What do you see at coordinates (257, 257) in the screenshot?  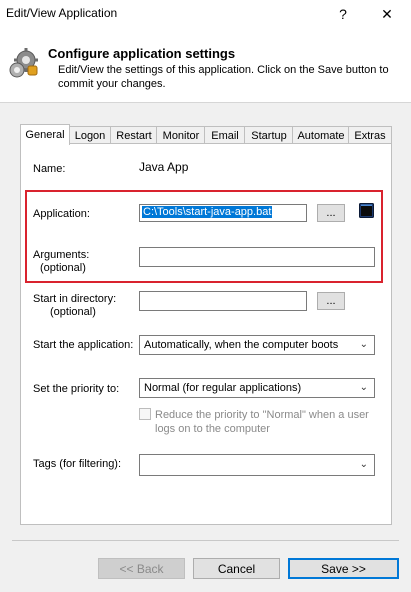 I see `arguments-input` at bounding box center [257, 257].